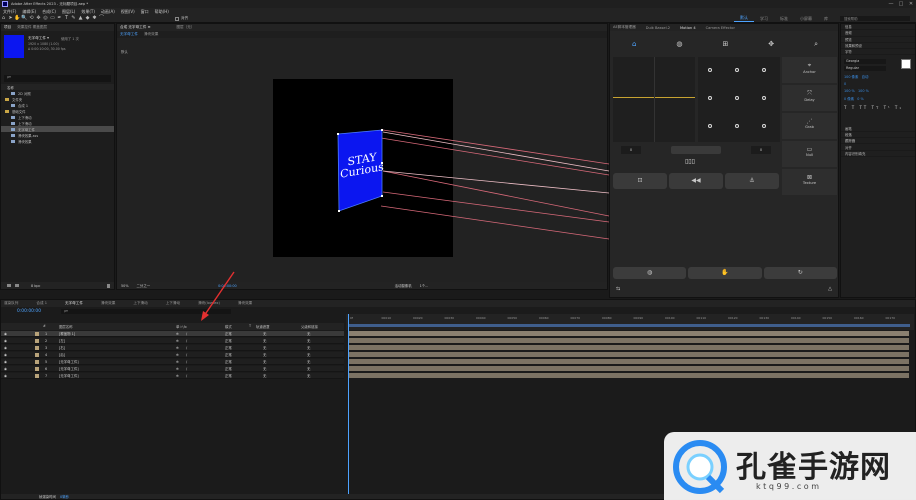  I want to click on watermark: 孔雀手游网 k t q 9 9 . c o m, so click(790, 466).